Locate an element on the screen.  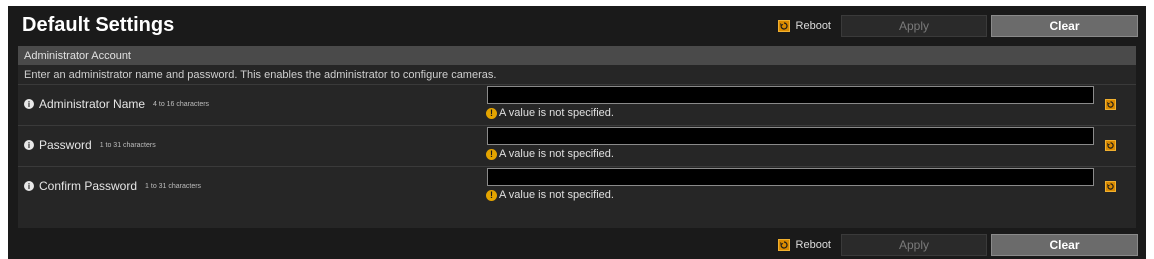
administrator-name-warning: ! A value is not specified. is located at coordinates (550, 113).